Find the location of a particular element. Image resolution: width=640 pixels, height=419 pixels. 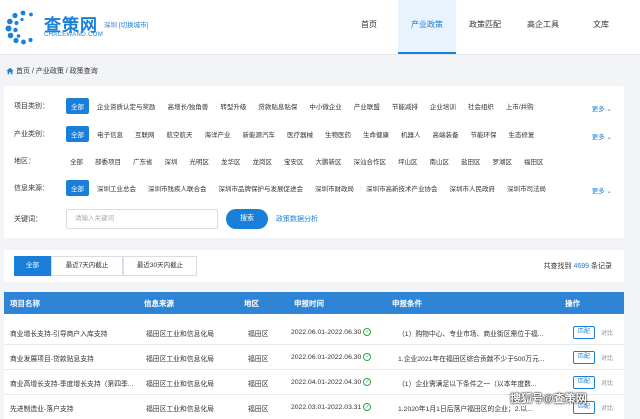

logo-icon is located at coordinates (23, 27).